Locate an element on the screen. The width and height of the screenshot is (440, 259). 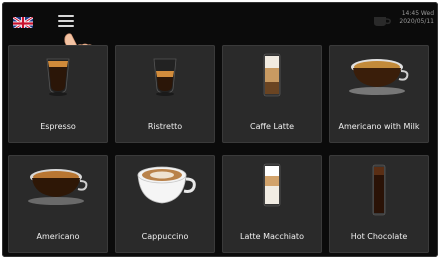
caffe-latte-glass-icon is located at coordinates (272, 75).